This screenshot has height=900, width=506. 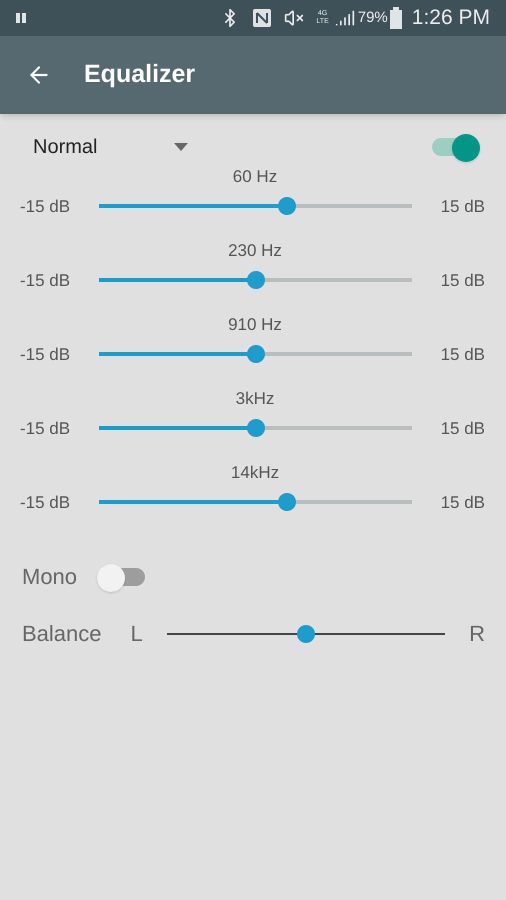 I want to click on preset-dropdown: Normal, so click(x=110, y=147).